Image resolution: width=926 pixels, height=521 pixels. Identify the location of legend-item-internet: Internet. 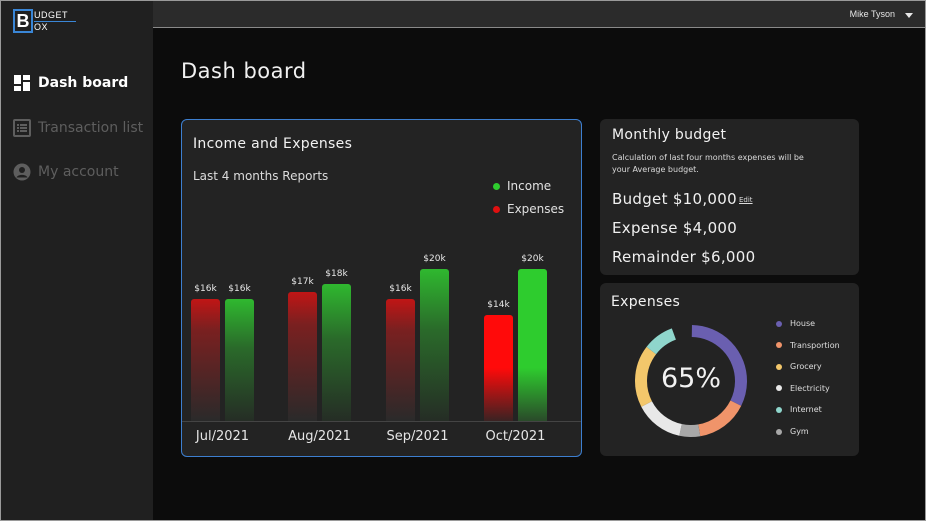
(799, 409).